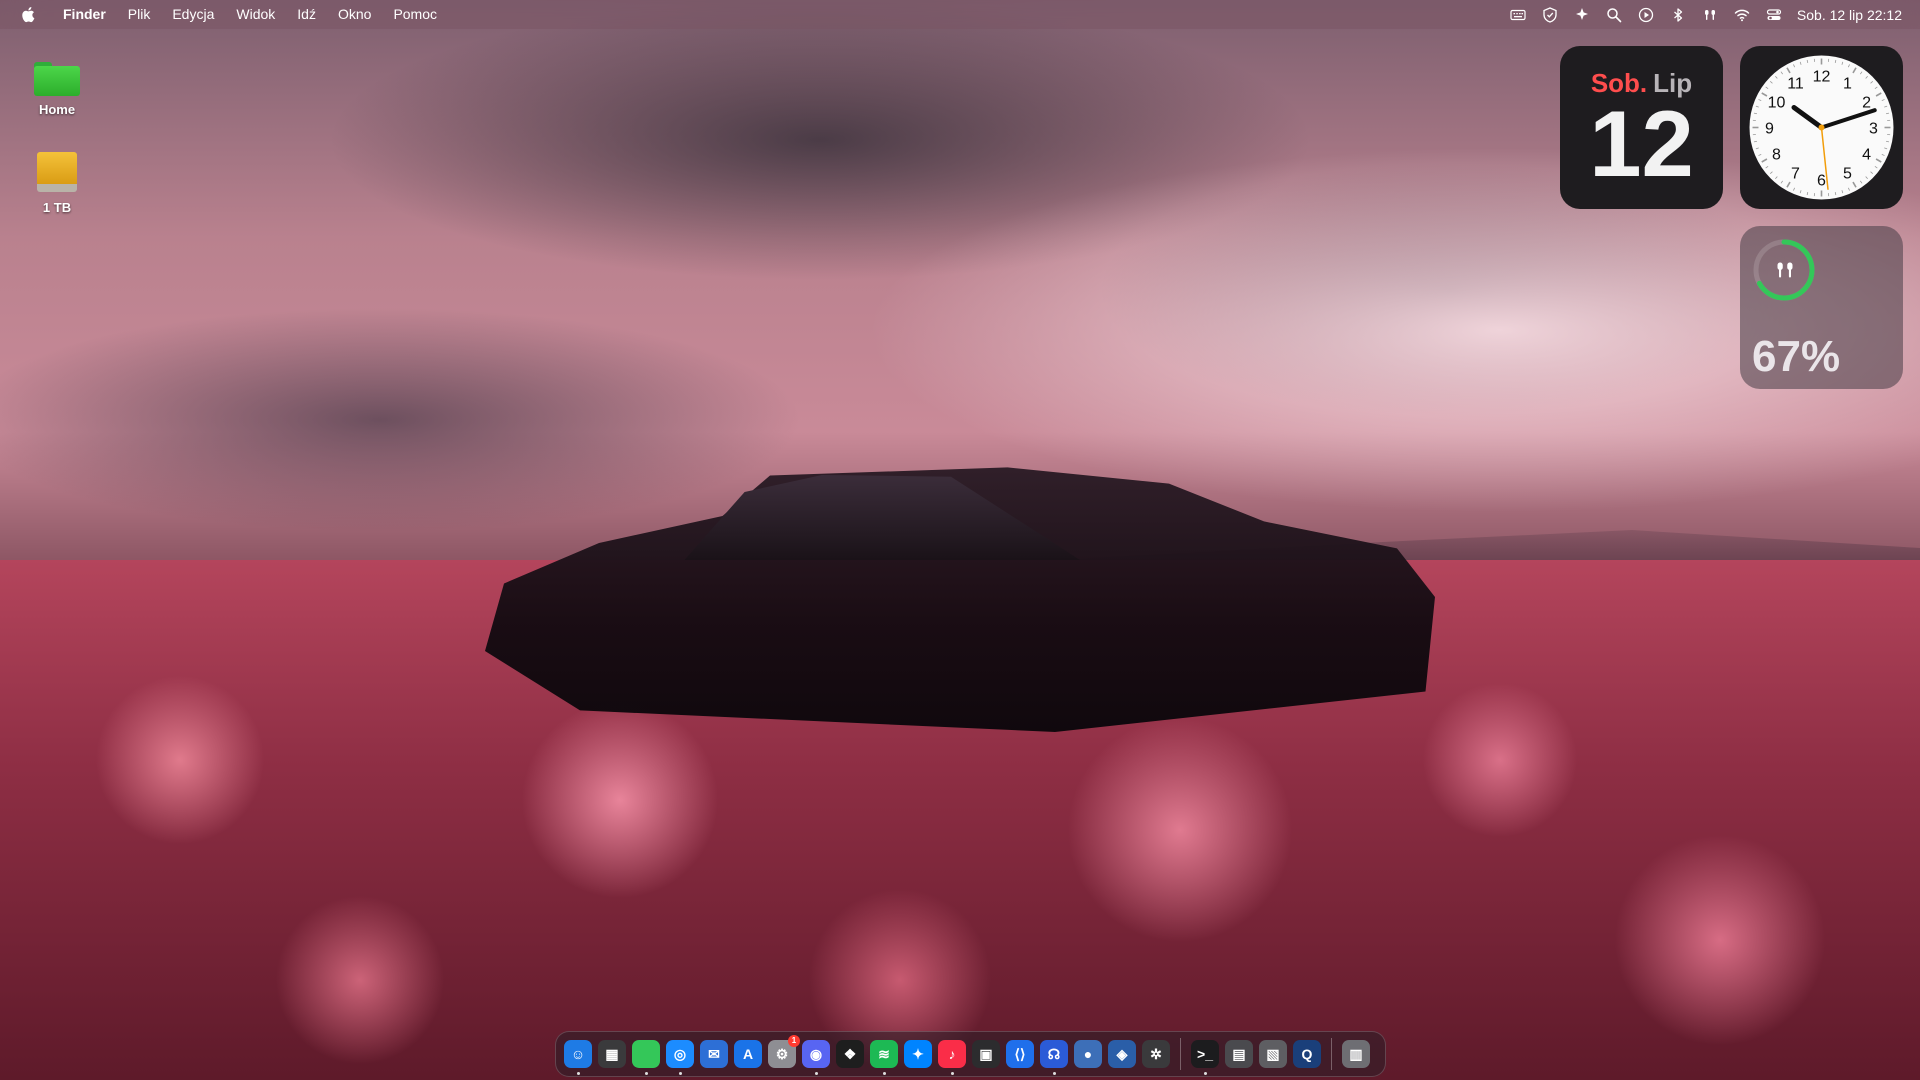 The width and height of the screenshot is (1920, 1080). Describe the element at coordinates (714, 1054) in the screenshot. I see `mail-icon: ✉` at that location.